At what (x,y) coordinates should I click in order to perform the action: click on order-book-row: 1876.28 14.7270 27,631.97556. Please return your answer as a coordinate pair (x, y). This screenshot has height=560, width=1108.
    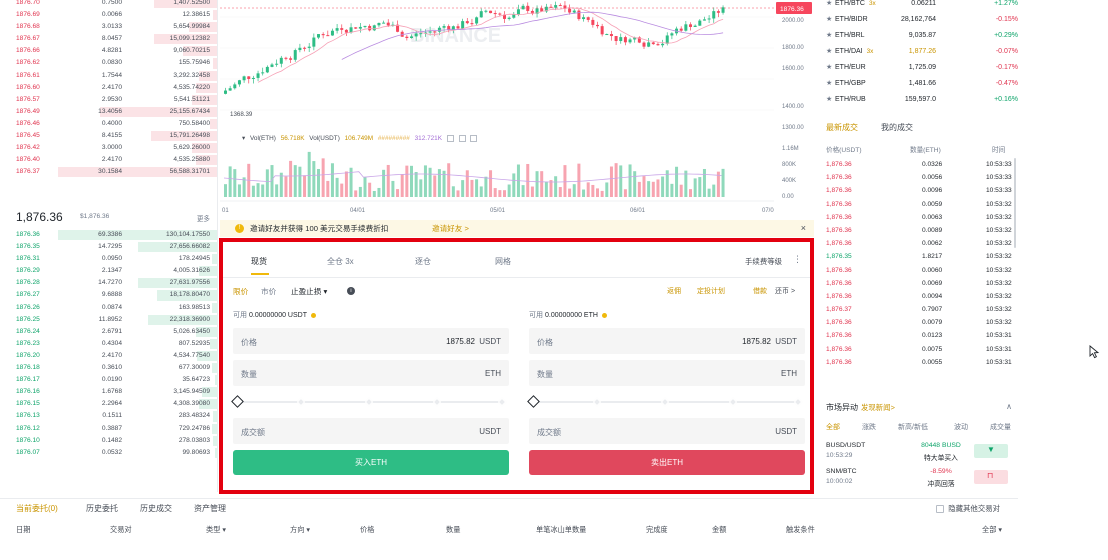
    Looking at the image, I should click on (108, 283).